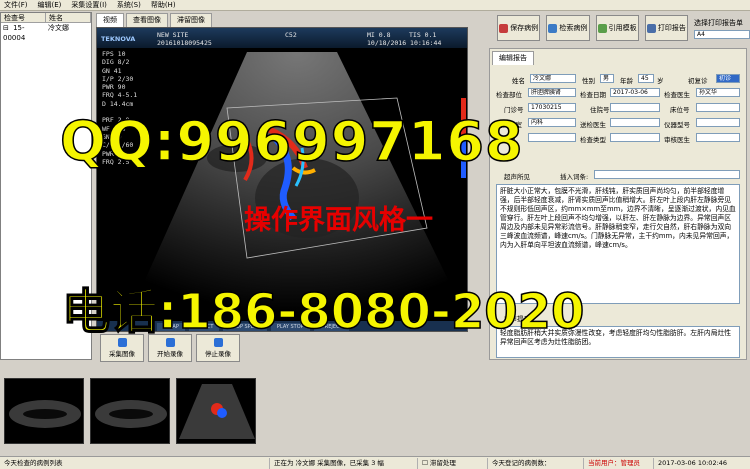 Image resolution: width=750 pixels, height=469 pixels. Describe the element at coordinates (626, 81) in the screenshot. I see `age-label: 年龄` at that location.